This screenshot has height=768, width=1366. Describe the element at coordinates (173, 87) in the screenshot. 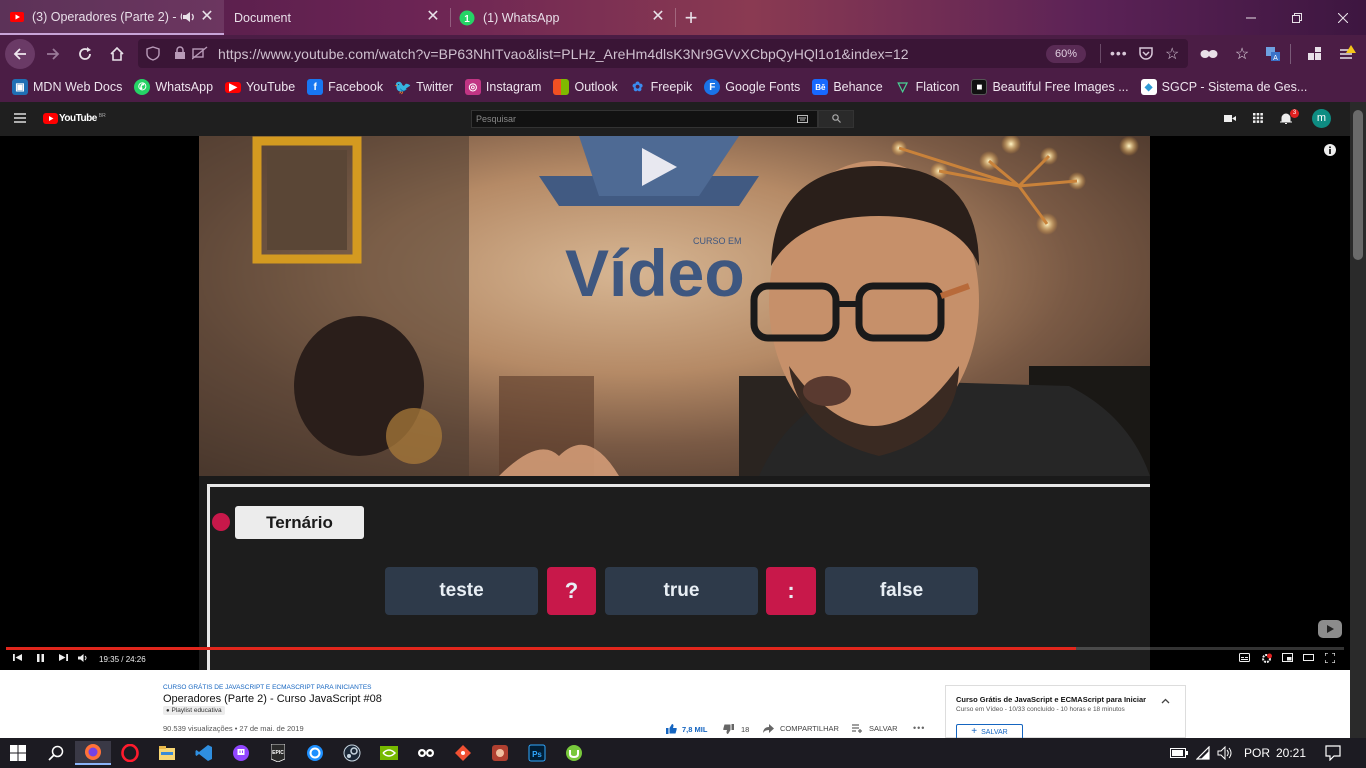

I see `bookmark-whatsapp: ✆ WhatsApp` at that location.